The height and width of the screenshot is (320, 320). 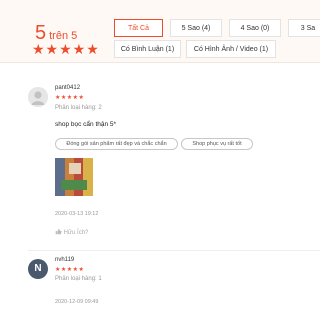 What do you see at coordinates (77, 302) in the screenshot?
I see `review-timestamp: 2020-12-09 09:49` at bounding box center [77, 302].